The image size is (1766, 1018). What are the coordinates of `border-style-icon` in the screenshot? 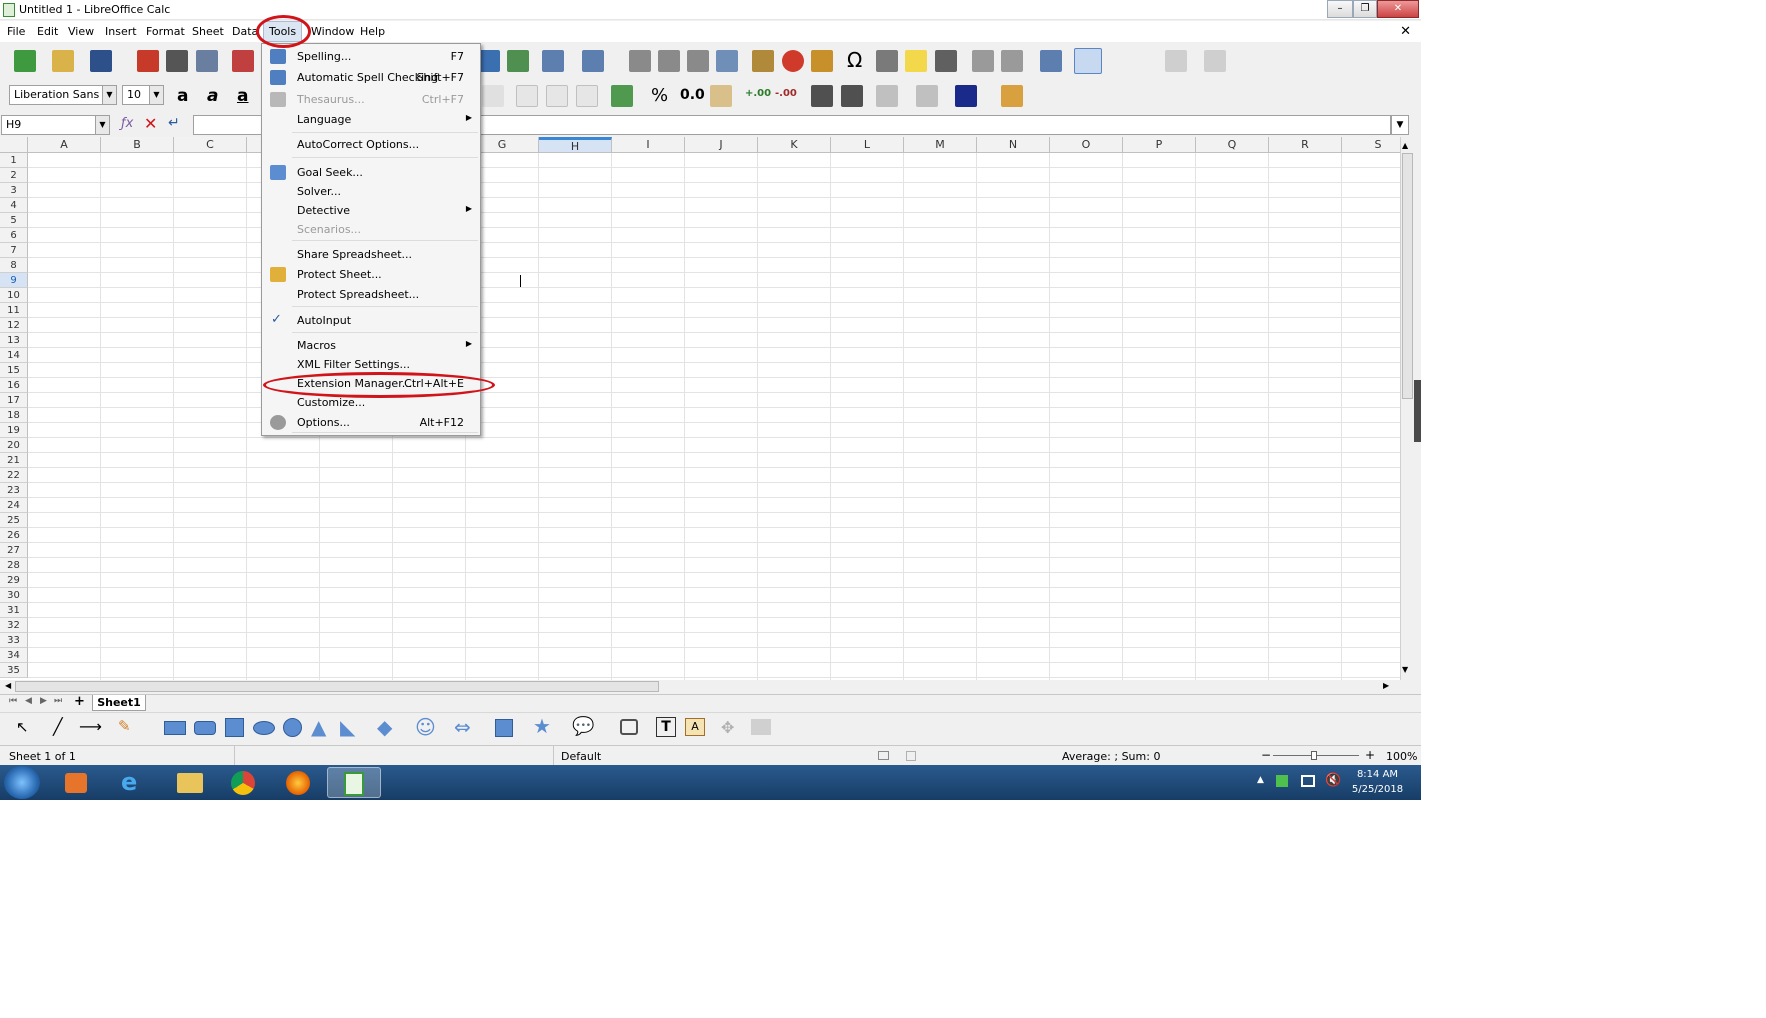 It's located at (927, 96).